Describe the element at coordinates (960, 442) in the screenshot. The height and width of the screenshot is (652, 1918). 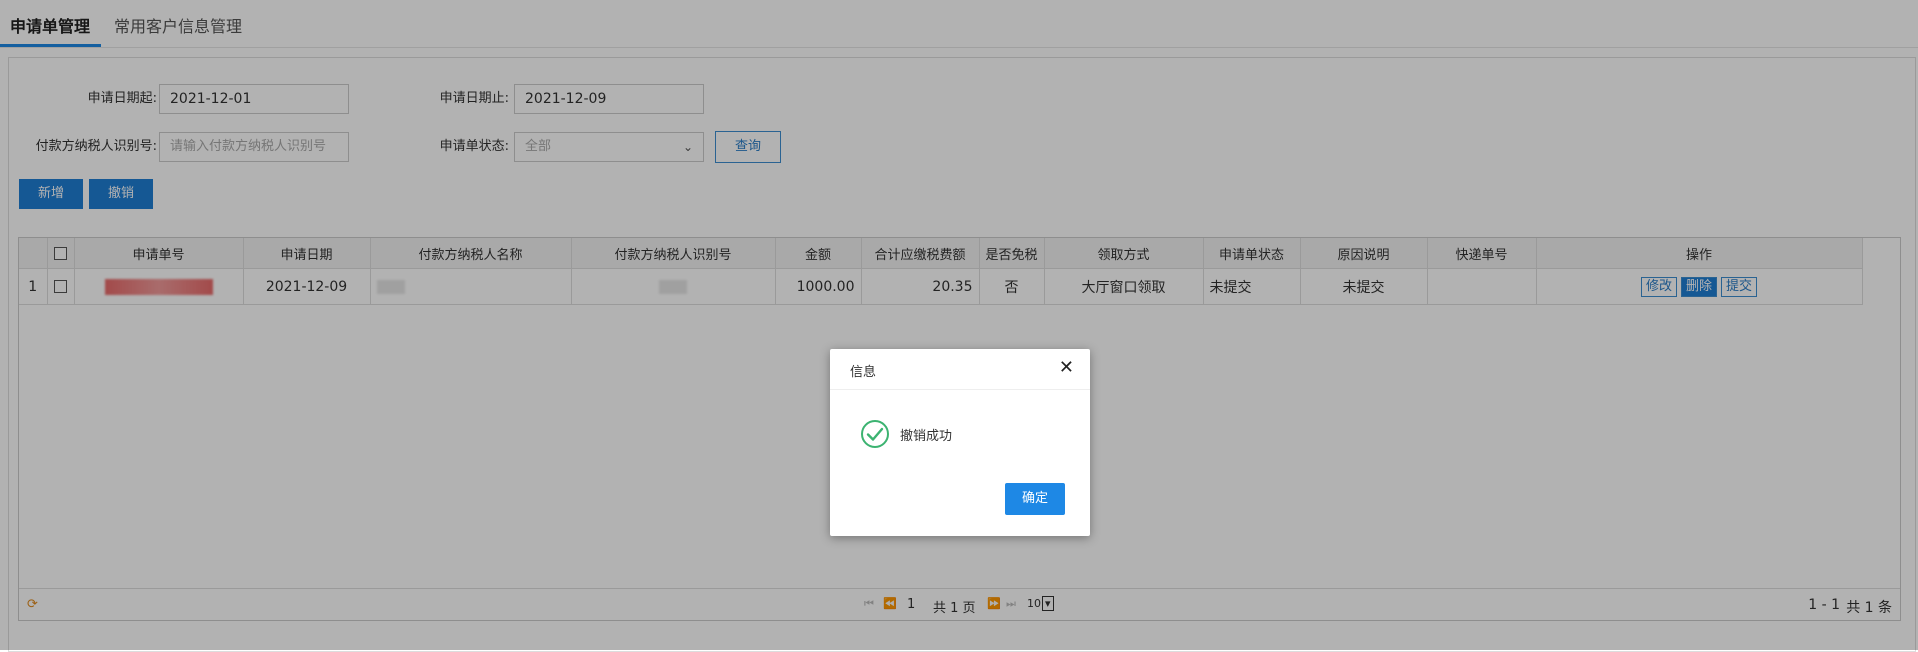
I see `info-dialog: 信息 ✕ 撤销成功 确定` at that location.